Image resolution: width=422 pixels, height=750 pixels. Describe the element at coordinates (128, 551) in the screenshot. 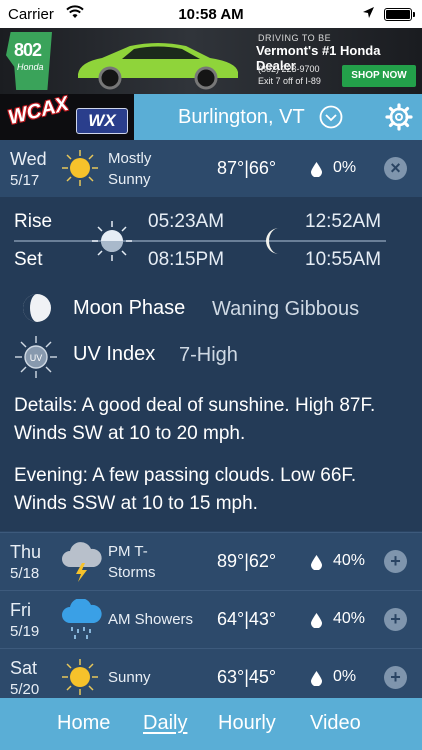

I see `condition-line-1: PM T-` at that location.